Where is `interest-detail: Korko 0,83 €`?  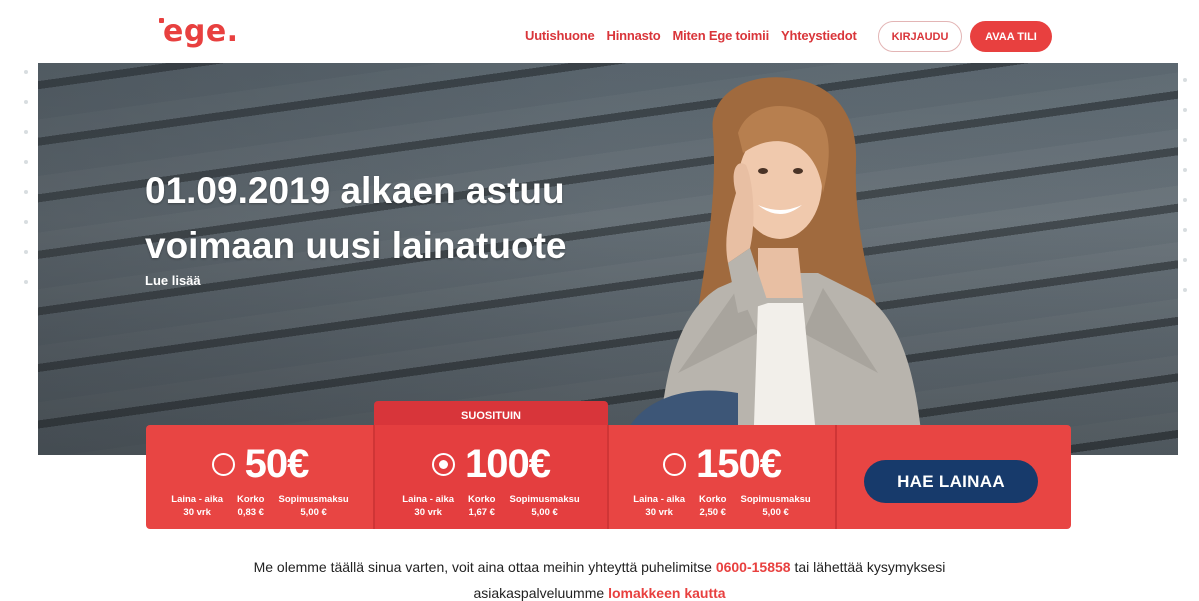 interest-detail: Korko 0,83 € is located at coordinates (251, 506).